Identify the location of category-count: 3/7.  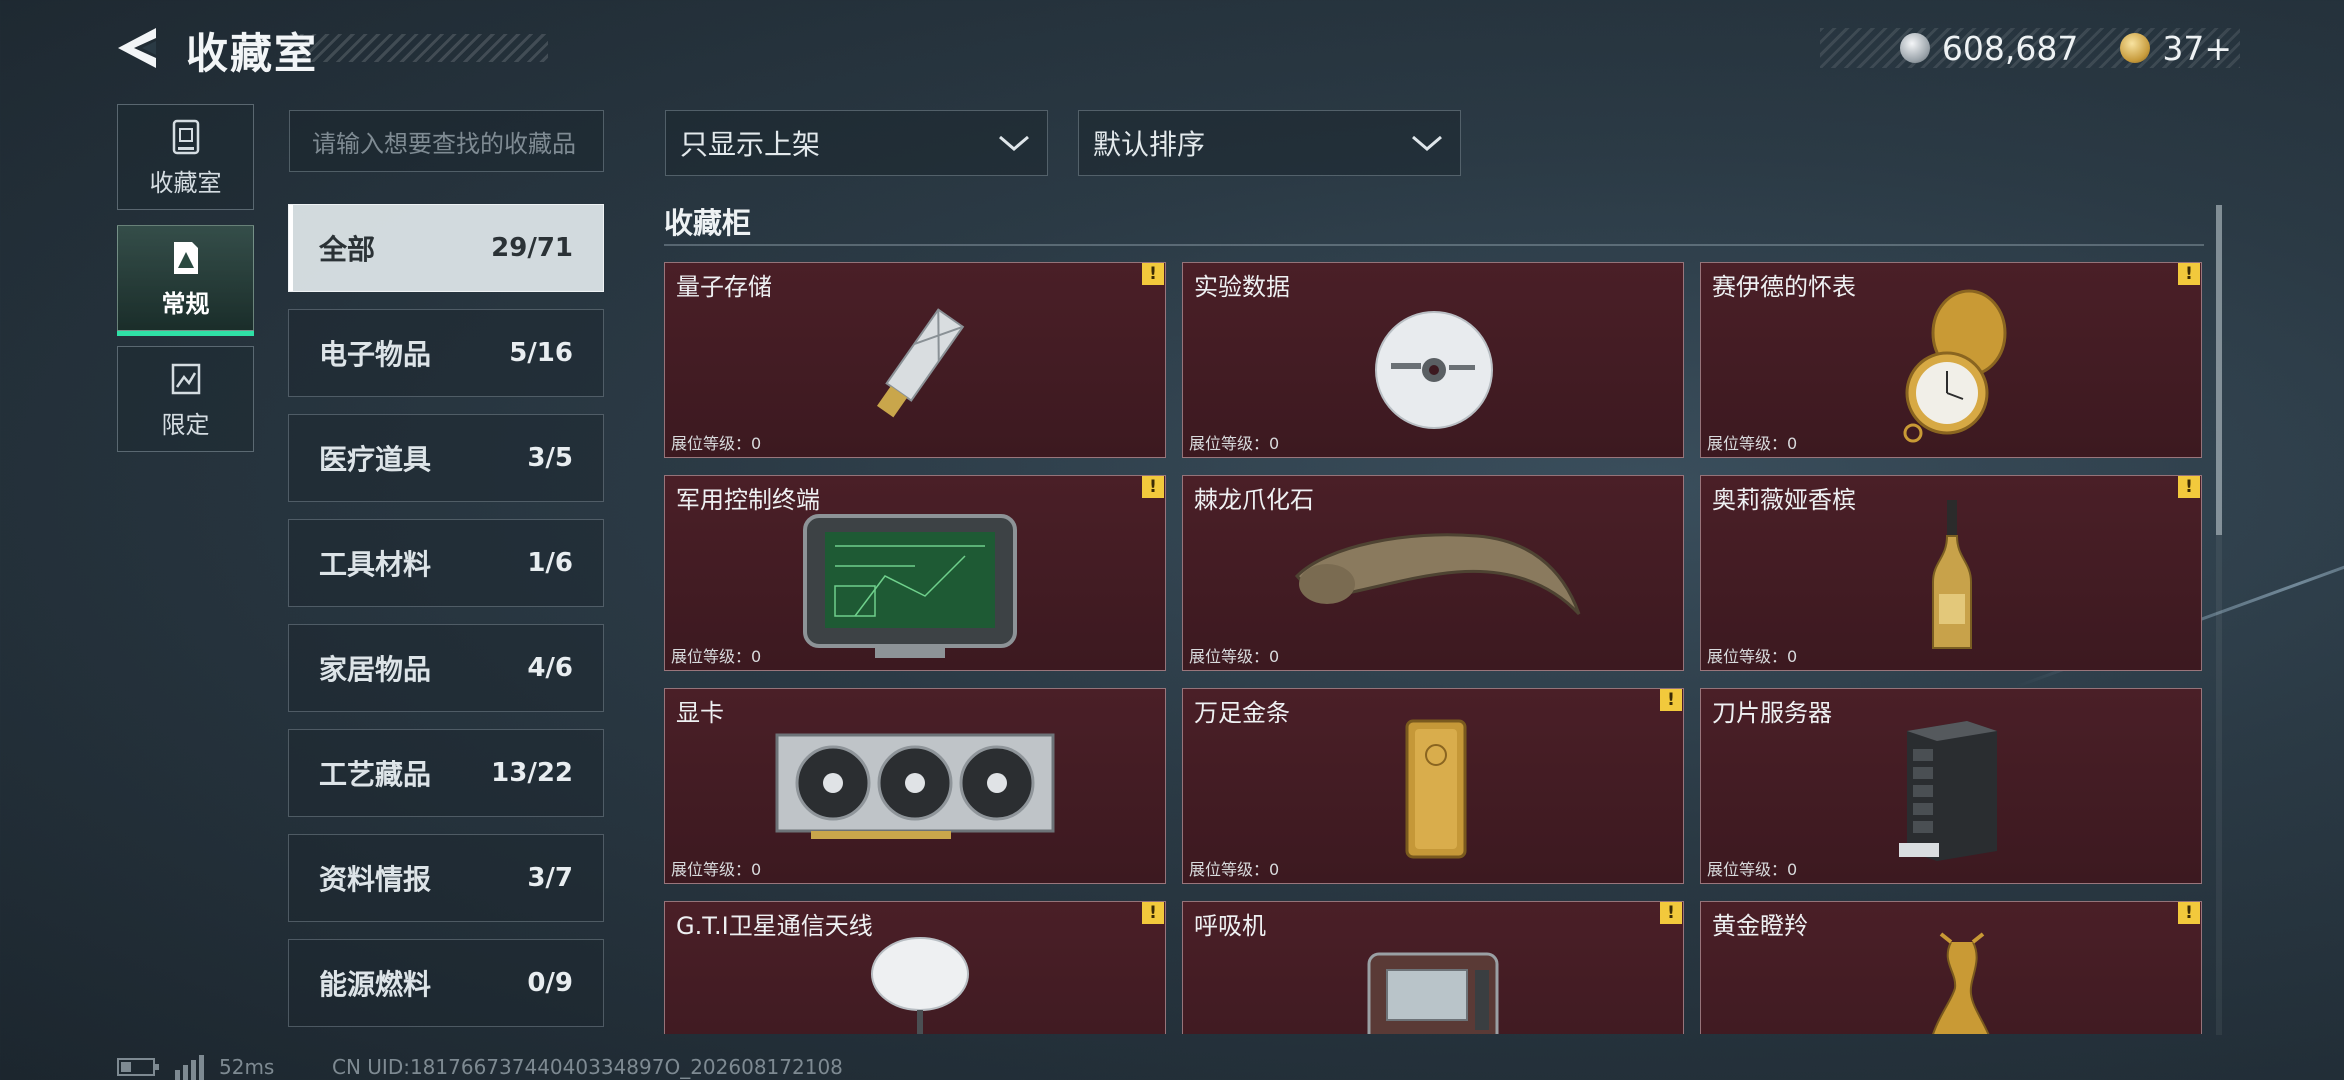
(550, 878).